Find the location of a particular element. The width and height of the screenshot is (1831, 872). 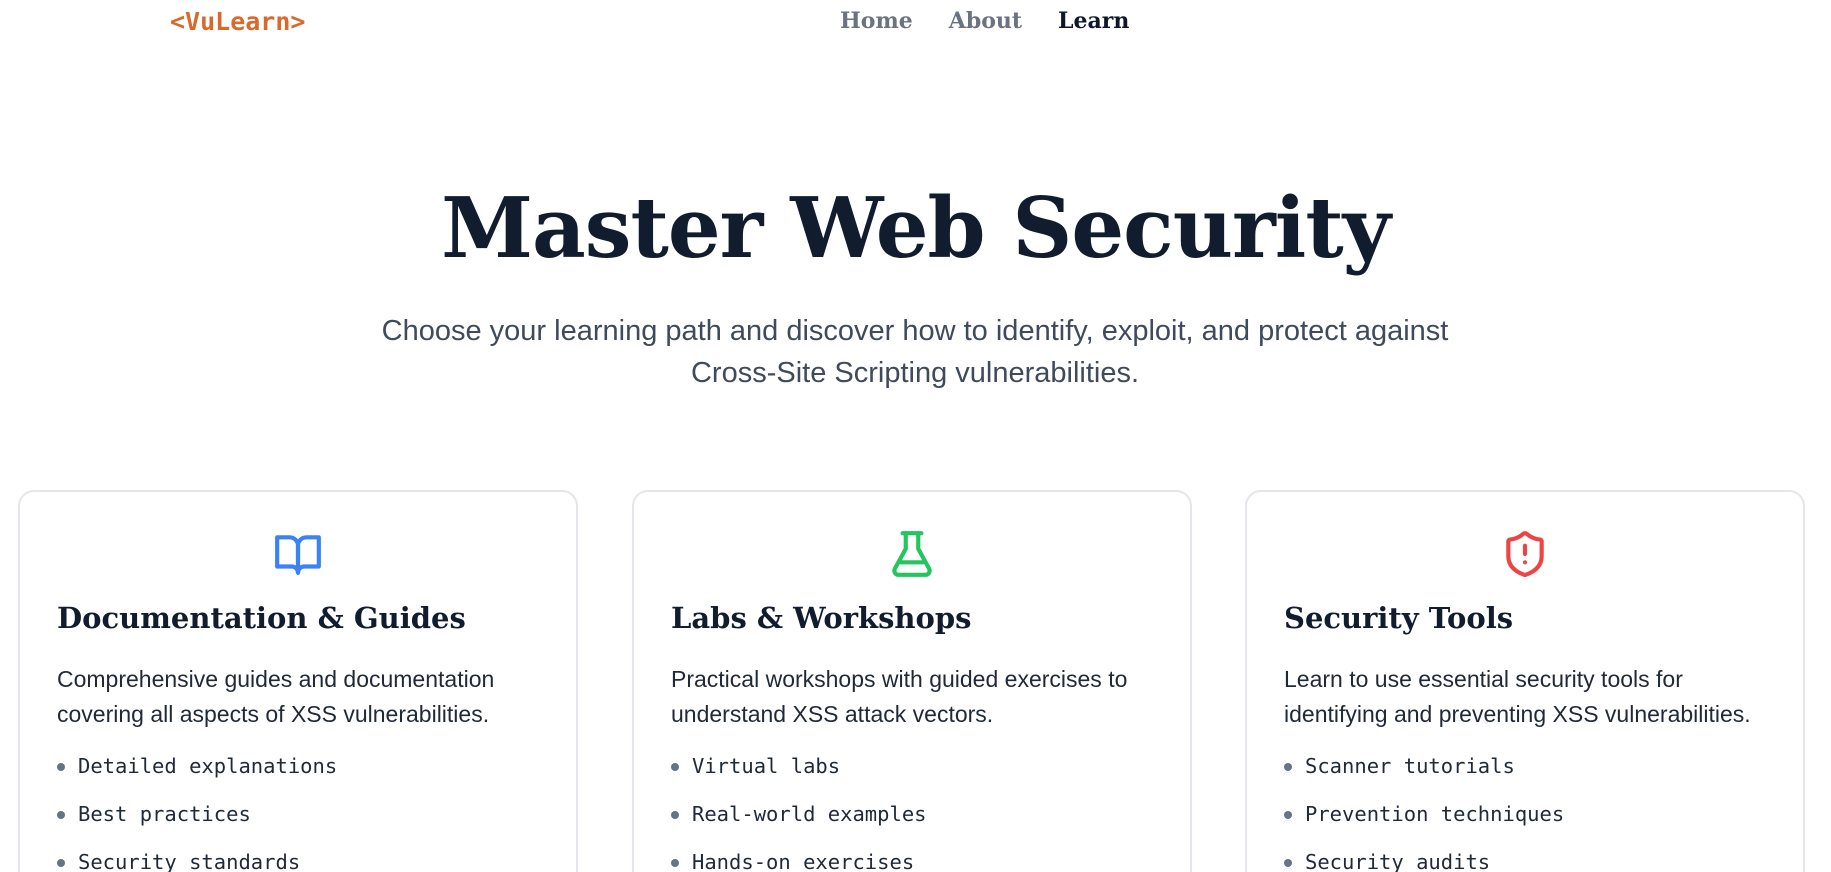

flask-icon is located at coordinates (912, 554).